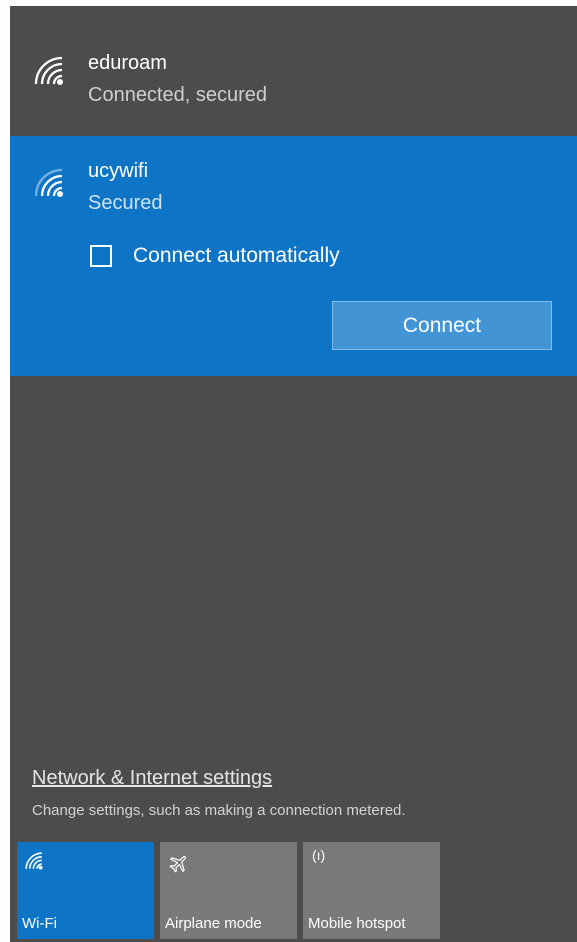 The height and width of the screenshot is (942, 577). What do you see at coordinates (127, 63) in the screenshot?
I see `network-name: eduroam` at bounding box center [127, 63].